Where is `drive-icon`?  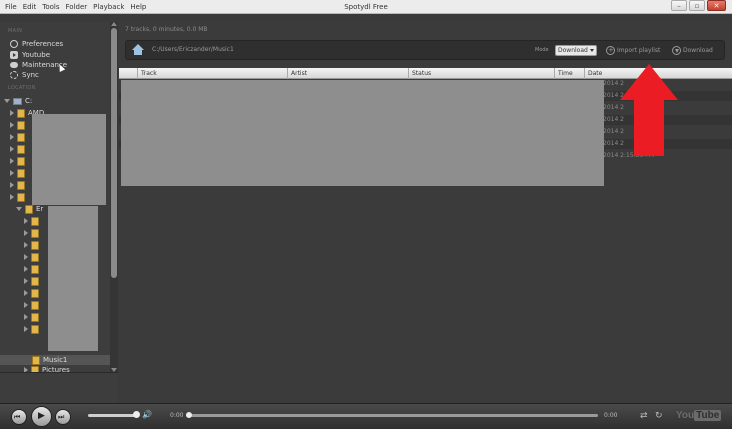 drive-icon is located at coordinates (17, 101).